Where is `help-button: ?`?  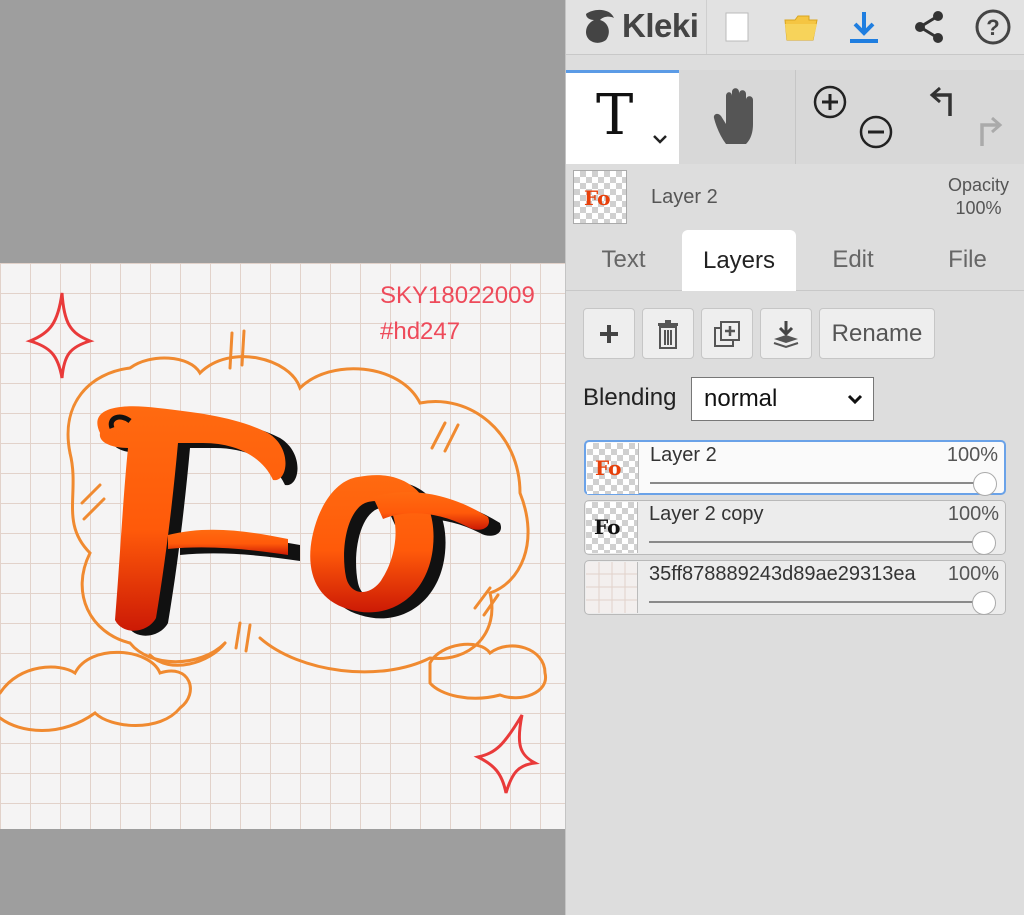
help-button: ? is located at coordinates (993, 27).